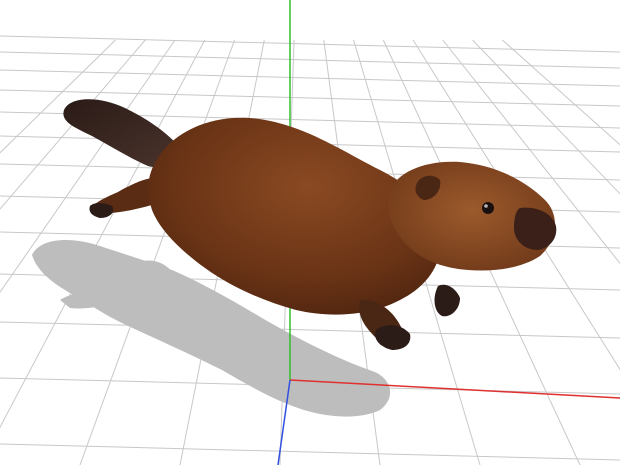  Describe the element at coordinates (101, 210) in the screenshot. I see `beaver-back-paw` at that location.